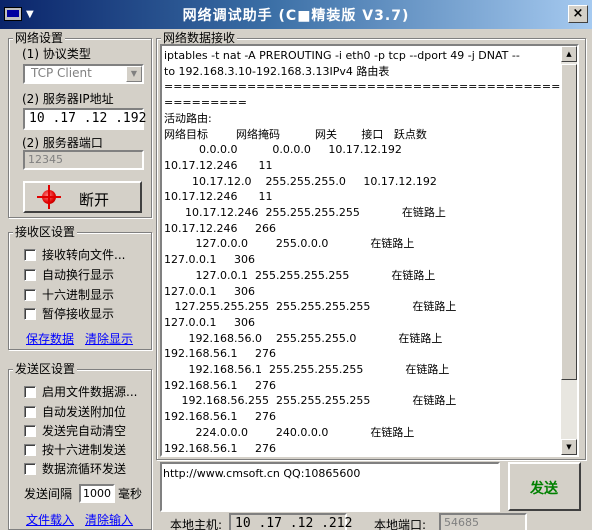 The image size is (592, 530). I want to click on server-ip-input: 10 .17 .12 .192, so click(84, 119).